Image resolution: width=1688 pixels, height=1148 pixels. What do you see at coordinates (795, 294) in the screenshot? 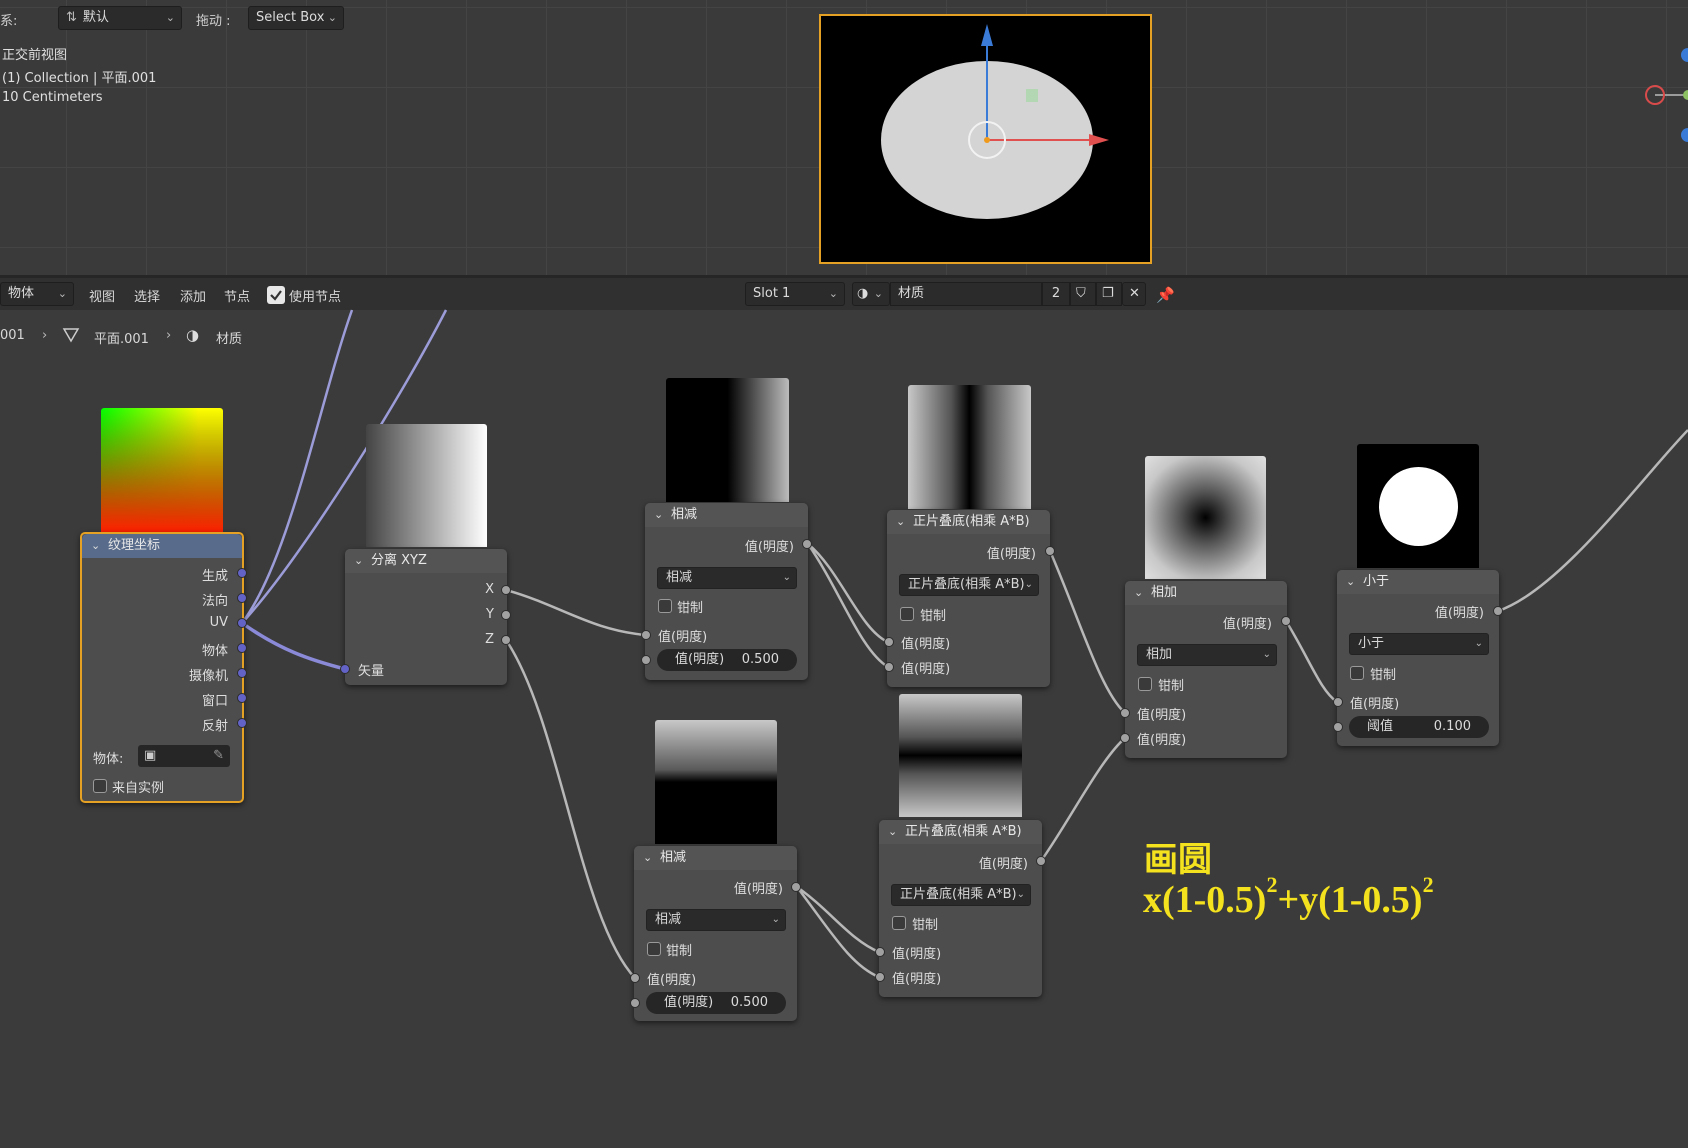
I see `slot-dropdown: Slot 1 ⌄` at bounding box center [795, 294].